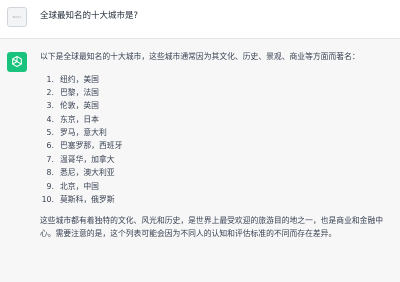 The width and height of the screenshot is (400, 282). I want to click on list-item-city: 巴塞罗那，西班牙, so click(91, 146).